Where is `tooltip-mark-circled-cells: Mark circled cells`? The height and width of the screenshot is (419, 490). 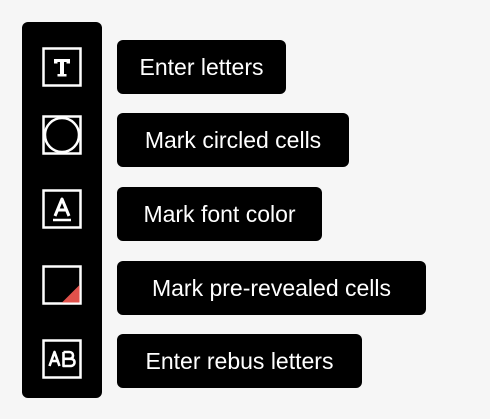
tooltip-mark-circled-cells: Mark circled cells is located at coordinates (233, 140).